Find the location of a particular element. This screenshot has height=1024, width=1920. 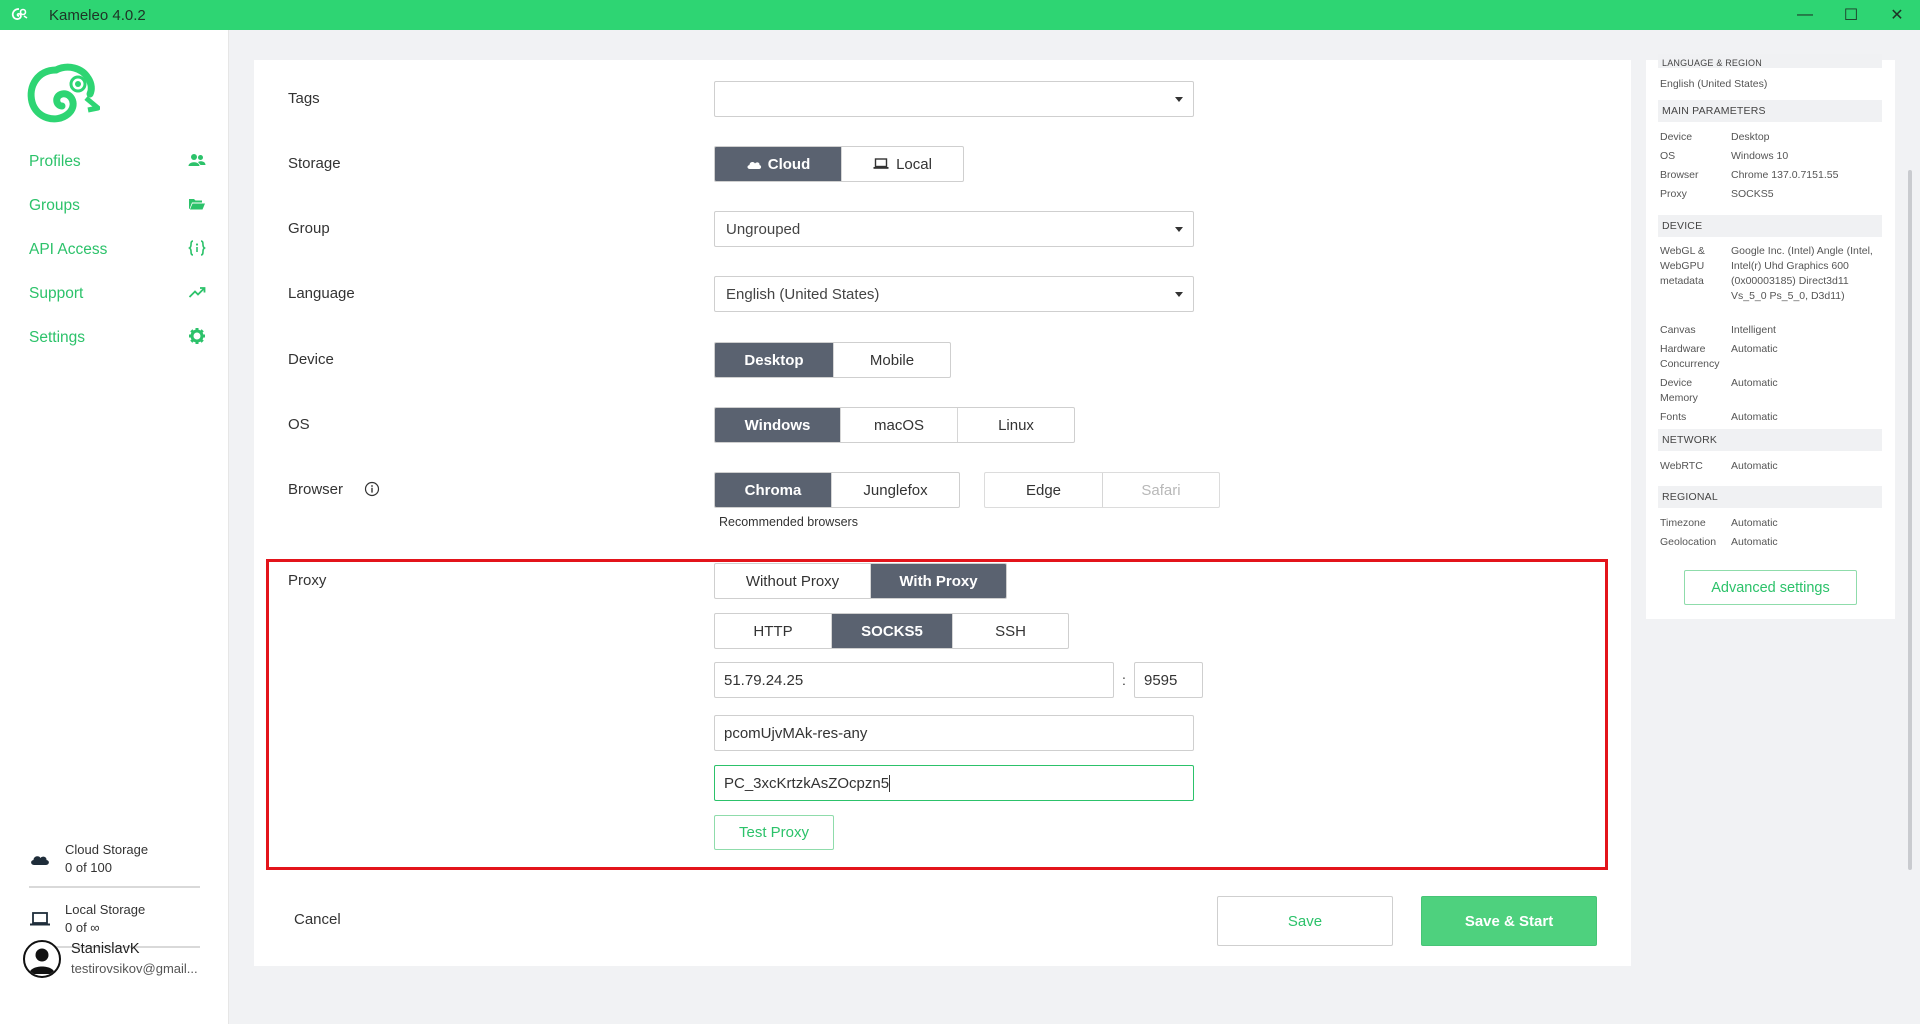

summary-key: Browser is located at coordinates (1679, 175).